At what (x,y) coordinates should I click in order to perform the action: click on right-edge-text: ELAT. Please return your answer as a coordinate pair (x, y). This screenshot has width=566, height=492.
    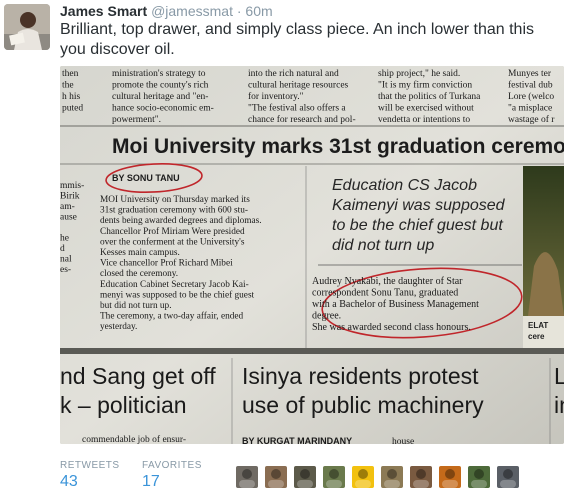
    Looking at the image, I should click on (538, 325).